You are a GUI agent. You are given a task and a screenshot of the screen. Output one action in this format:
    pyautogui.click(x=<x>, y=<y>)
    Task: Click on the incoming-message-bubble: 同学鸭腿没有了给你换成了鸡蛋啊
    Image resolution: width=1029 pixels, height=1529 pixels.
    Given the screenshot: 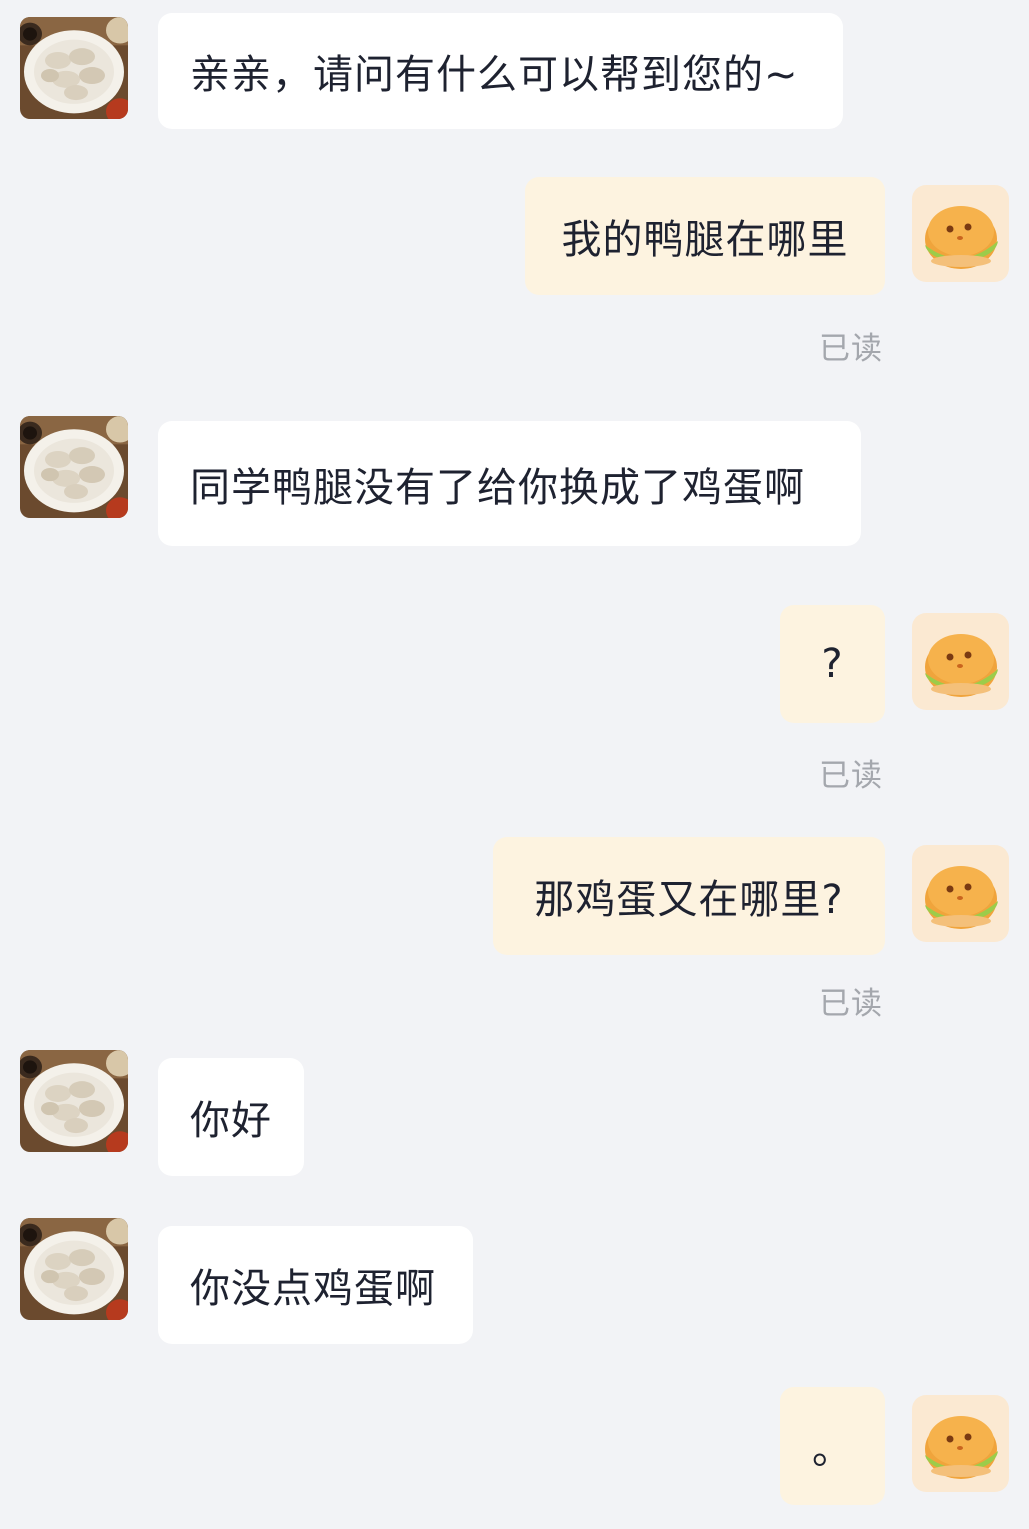 What is the action you would take?
    pyautogui.click(x=509, y=483)
    